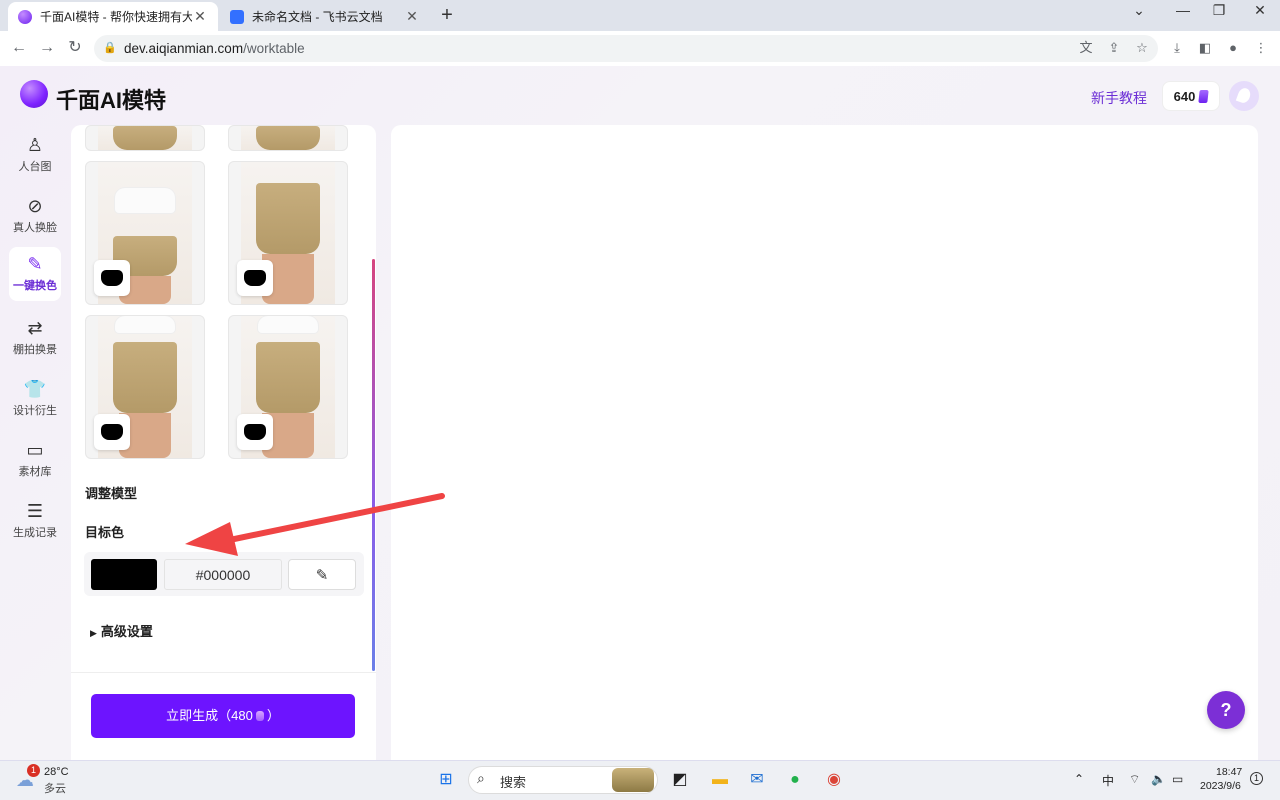 The height and width of the screenshot is (800, 1280). What do you see at coordinates (1229, 772) in the screenshot?
I see `clock-time: 18:47` at bounding box center [1229, 772].